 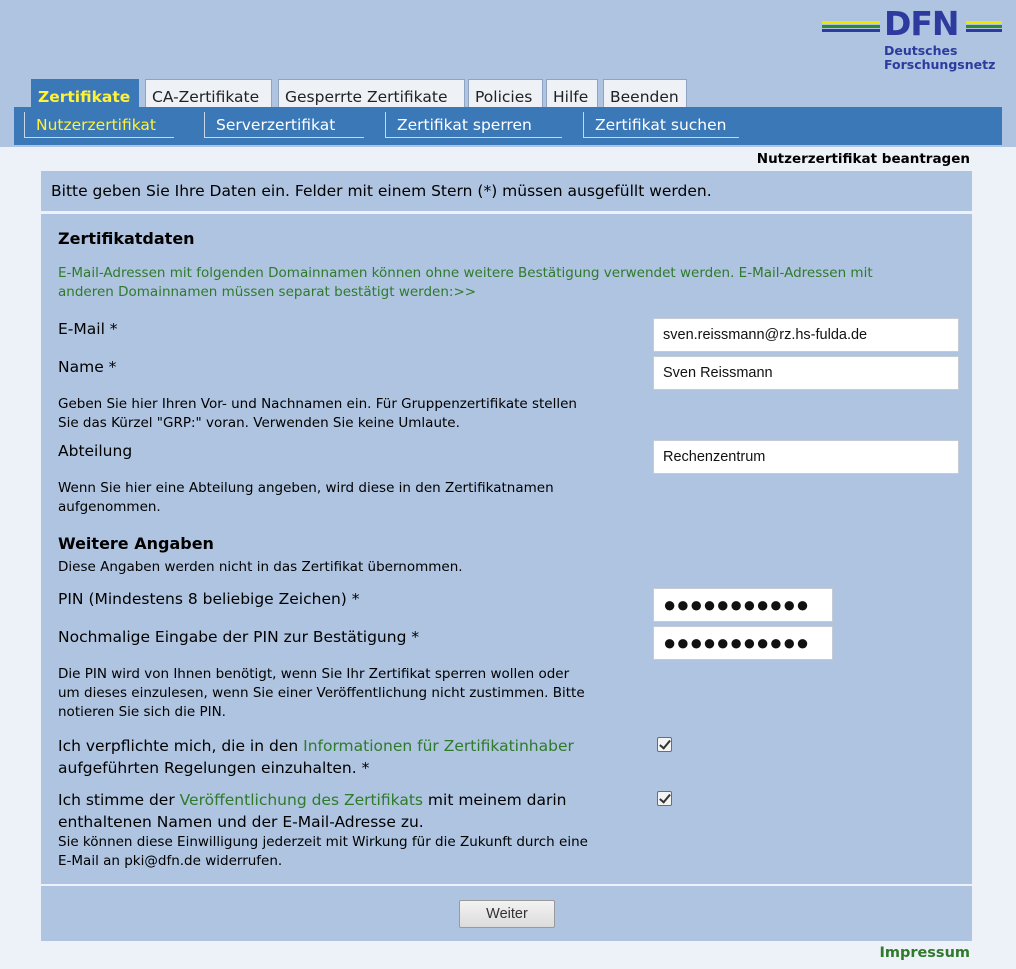 I want to click on section-title-zertifikatdaten: Zertifikatdaten, so click(x=126, y=238).